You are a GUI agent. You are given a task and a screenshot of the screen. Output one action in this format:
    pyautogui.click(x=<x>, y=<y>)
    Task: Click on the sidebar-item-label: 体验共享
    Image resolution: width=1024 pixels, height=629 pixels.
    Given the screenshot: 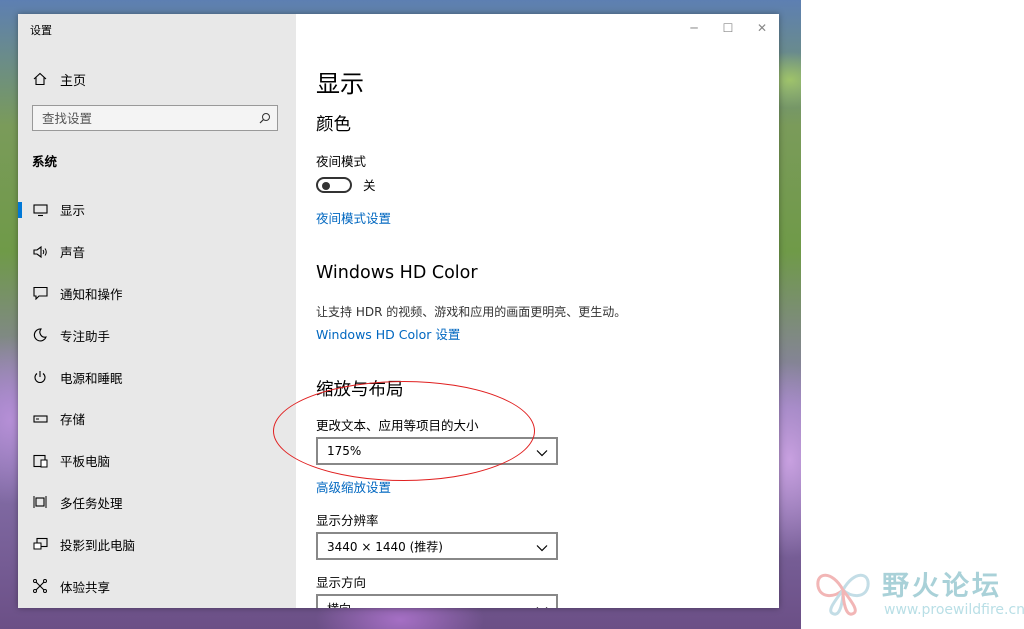 What is the action you would take?
    pyautogui.click(x=85, y=587)
    